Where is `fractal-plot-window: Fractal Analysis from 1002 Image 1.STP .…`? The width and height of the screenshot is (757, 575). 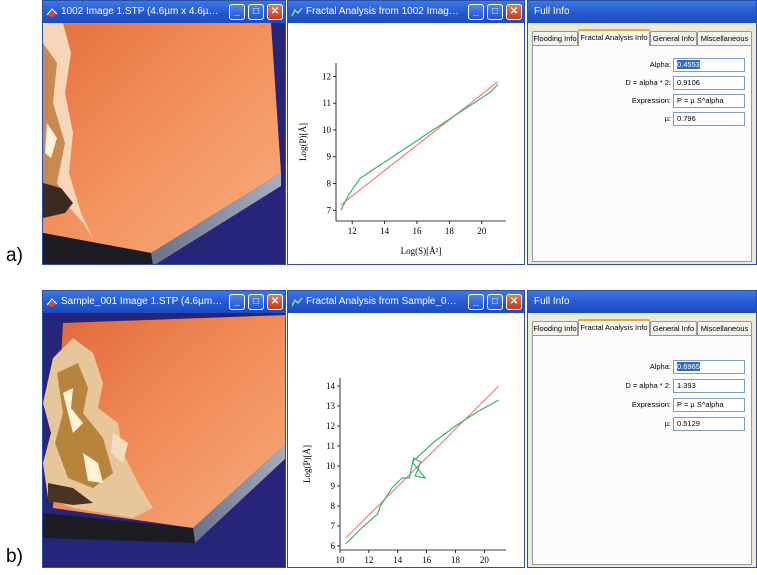 fractal-plot-window: Fractal Analysis from 1002 Image 1.STP .… is located at coordinates (406, 132).